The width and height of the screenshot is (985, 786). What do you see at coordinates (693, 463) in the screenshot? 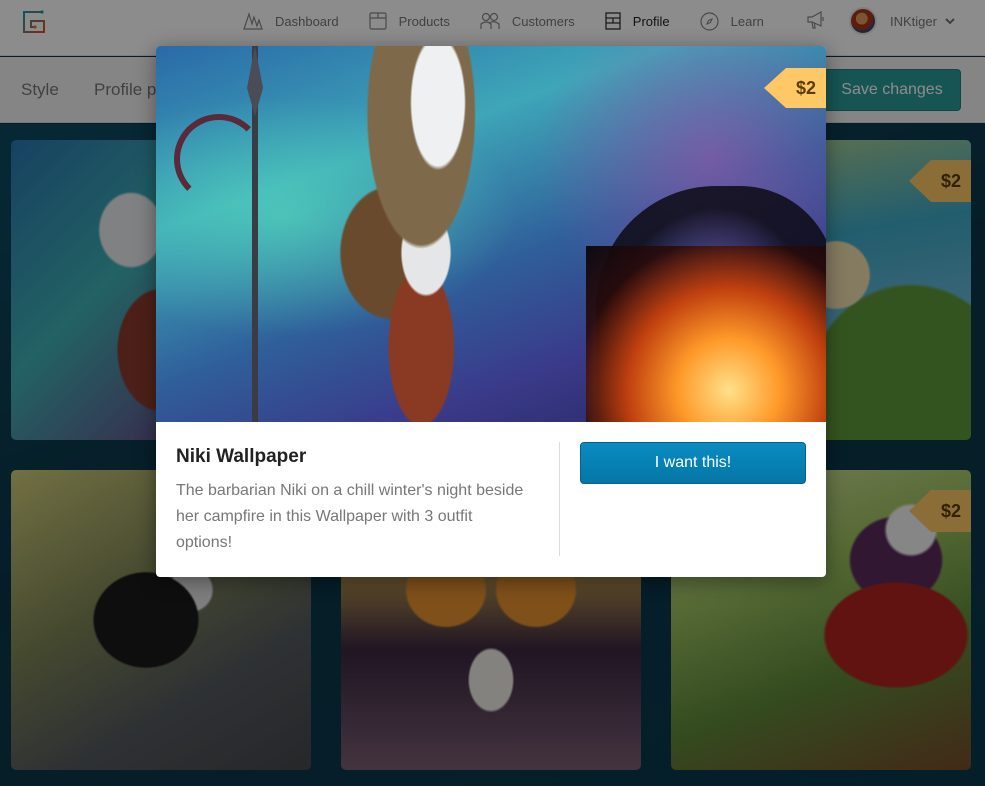
I see `i-want-this-button: I want this!` at bounding box center [693, 463].